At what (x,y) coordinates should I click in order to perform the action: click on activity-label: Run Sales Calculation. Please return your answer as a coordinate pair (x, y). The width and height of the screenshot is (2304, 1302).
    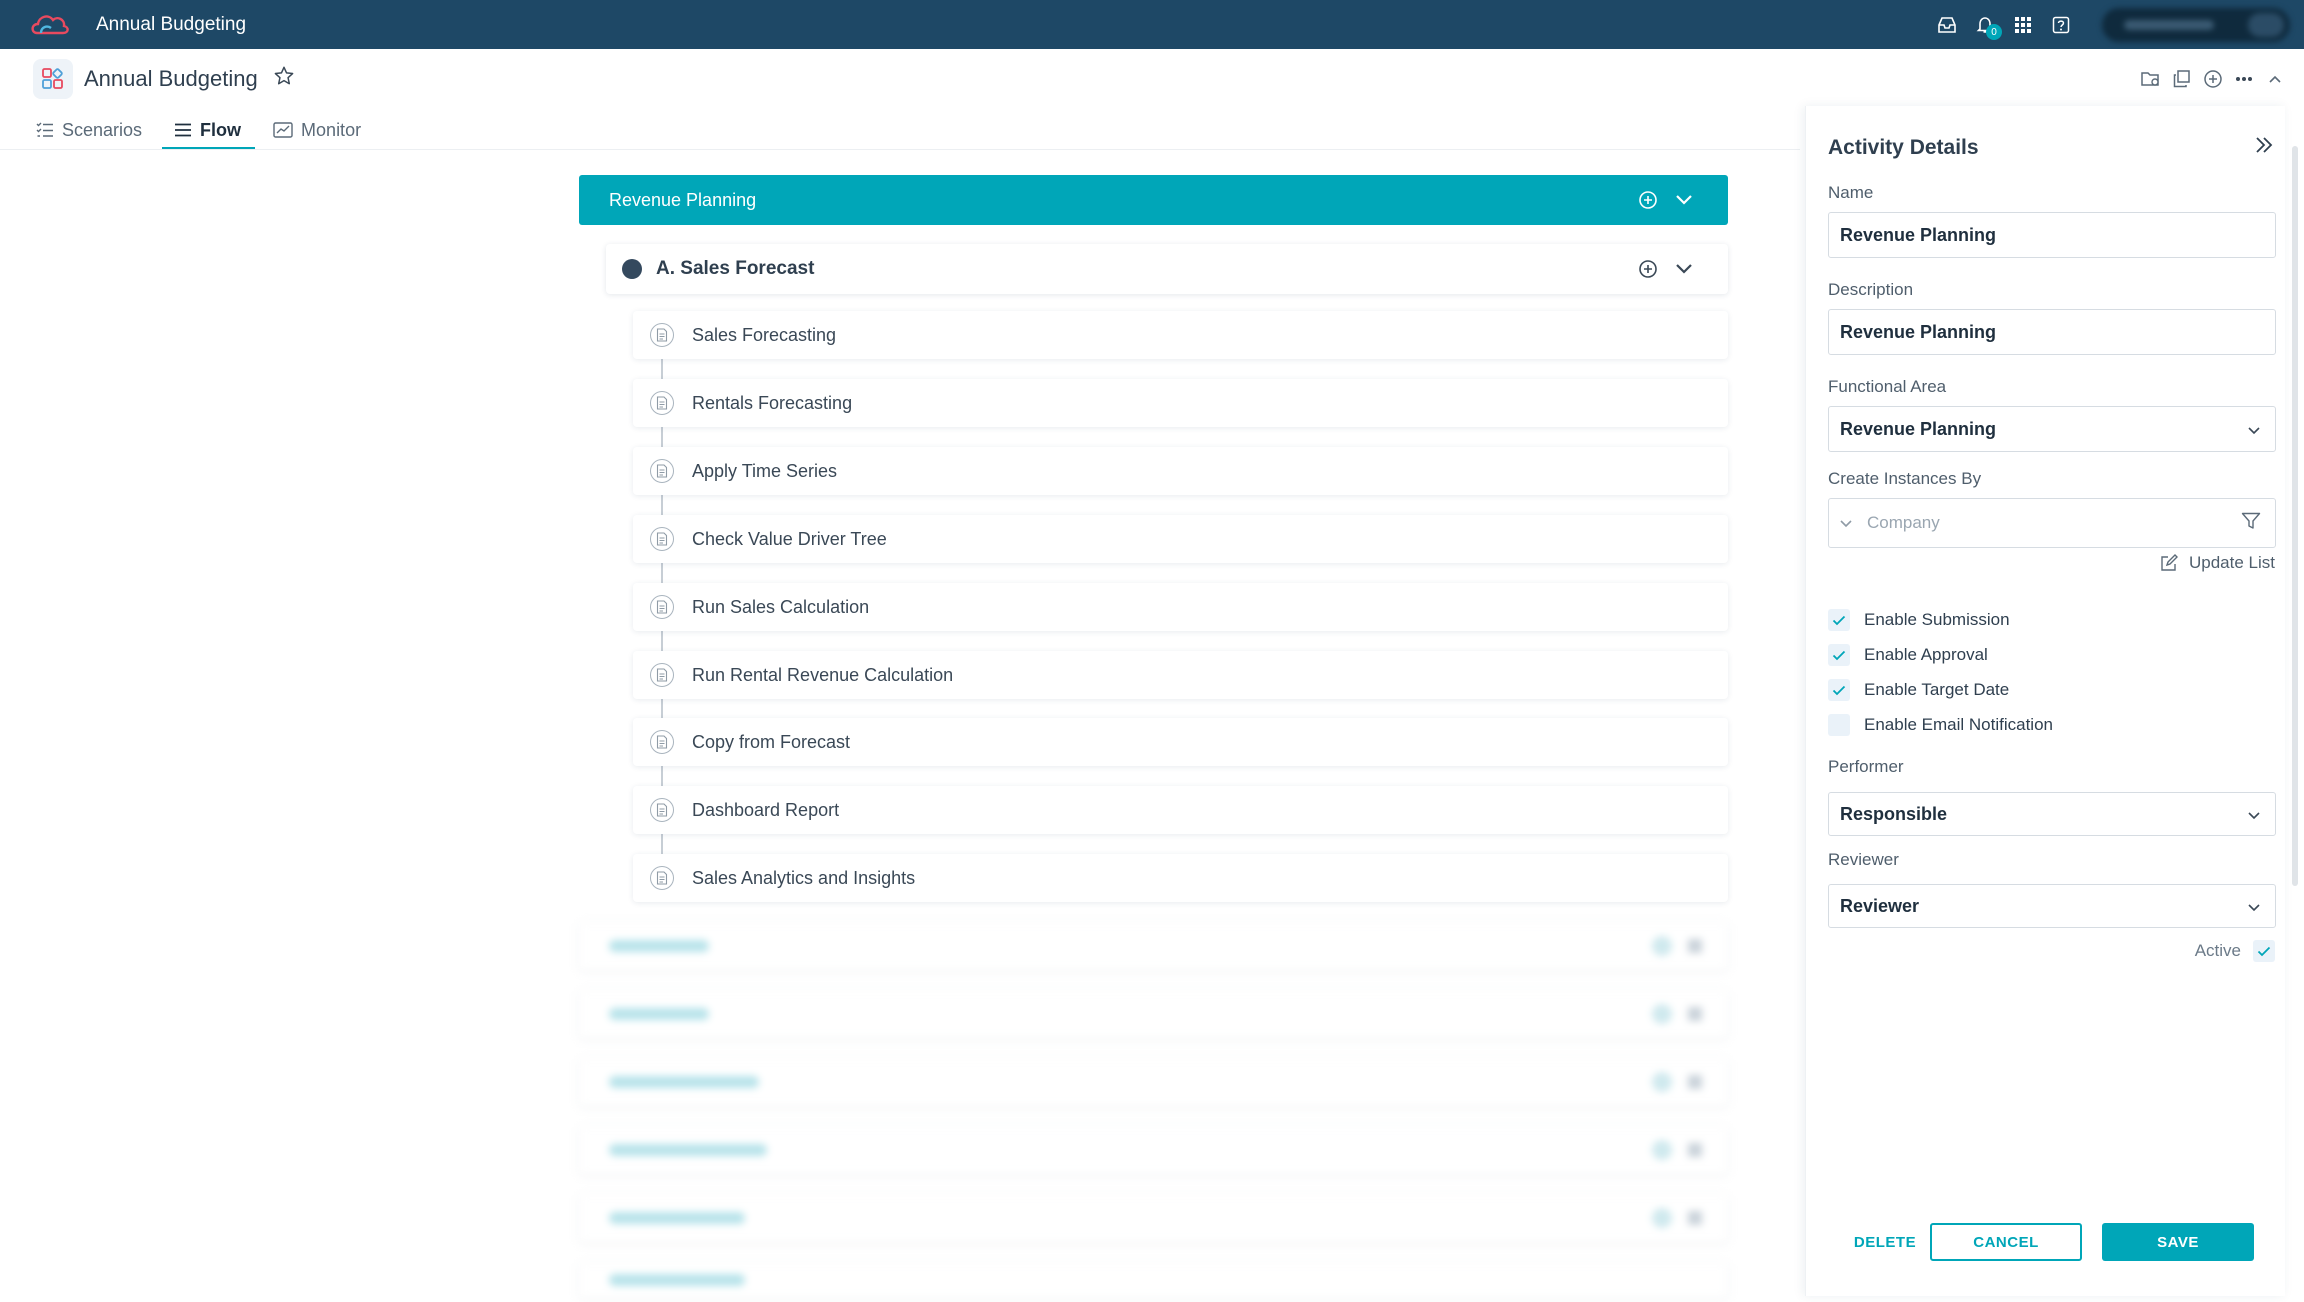
    Looking at the image, I should click on (781, 606).